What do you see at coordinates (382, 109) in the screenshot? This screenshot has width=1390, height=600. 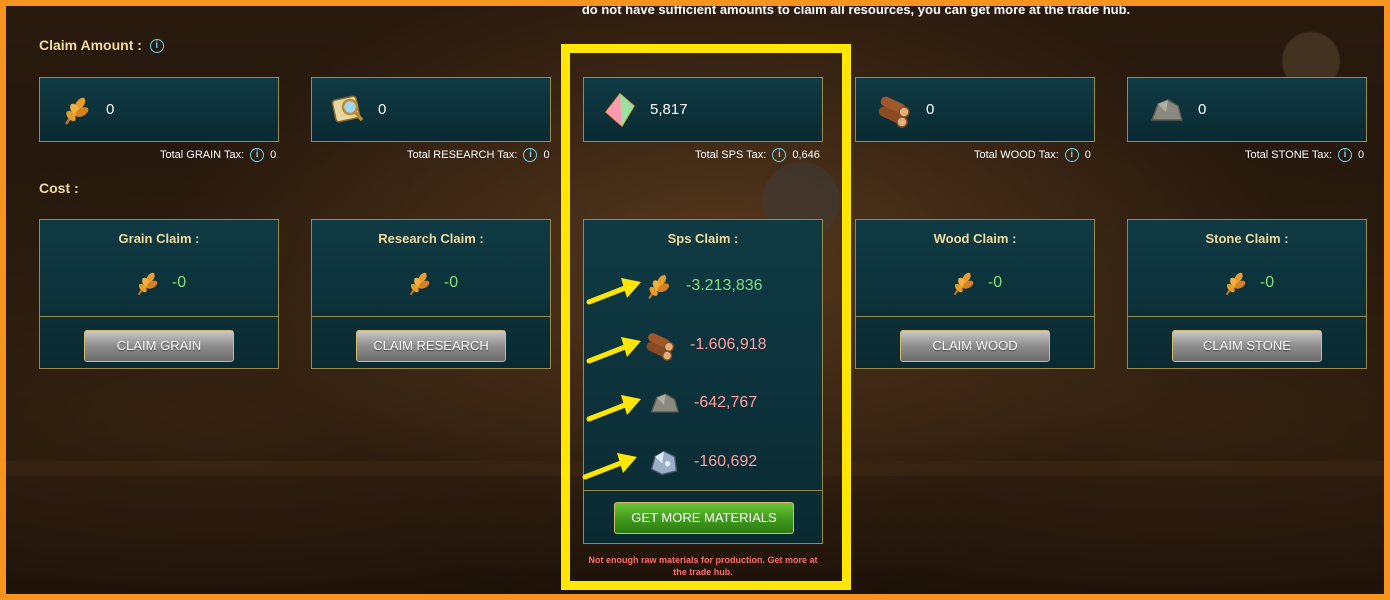 I see `research-amount-value: 0` at bounding box center [382, 109].